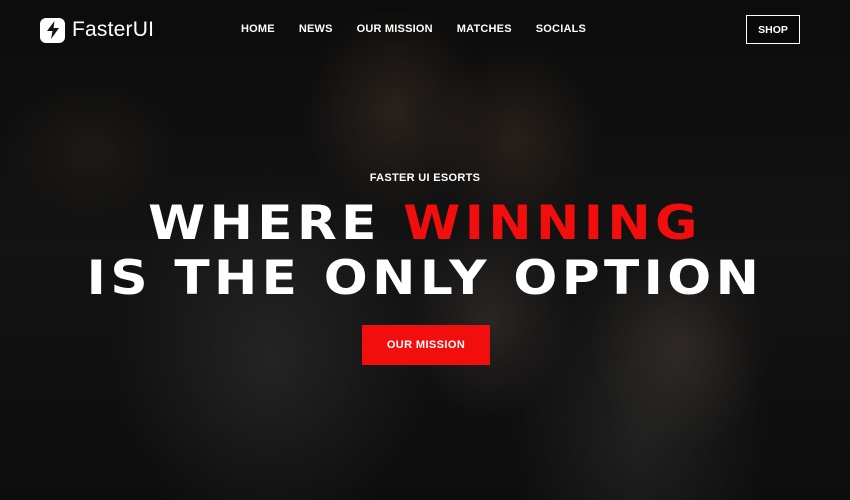 Image resolution: width=850 pixels, height=500 pixels. I want to click on brand-name: FasterUI, so click(113, 29).